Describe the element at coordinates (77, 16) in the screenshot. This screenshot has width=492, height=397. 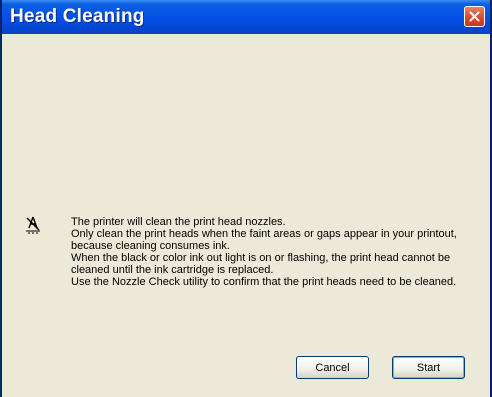
I see `dialog-title: Head Cleaning` at that location.